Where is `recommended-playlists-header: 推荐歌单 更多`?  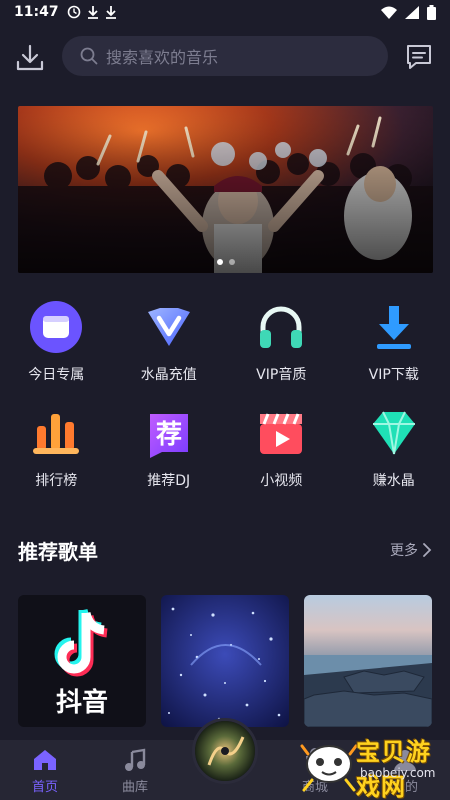
recommended-playlists-header: 推荐歌单 更多 is located at coordinates (225, 550).